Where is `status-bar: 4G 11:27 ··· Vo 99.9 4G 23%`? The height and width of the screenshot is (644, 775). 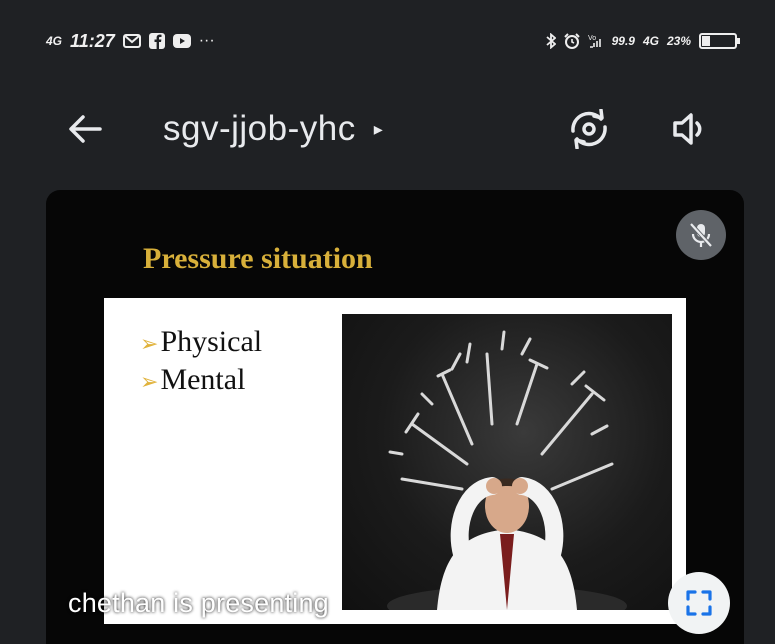
status-bar: 4G 11:27 ··· Vo 99.9 4G 23% is located at coordinates (387, 41).